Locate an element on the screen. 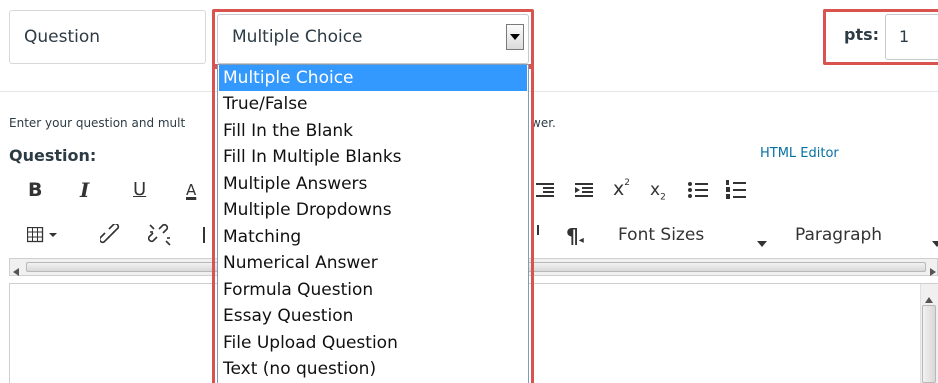 Image resolution: width=938 pixels, height=383 pixels. bullet-list-icon is located at coordinates (698, 190).